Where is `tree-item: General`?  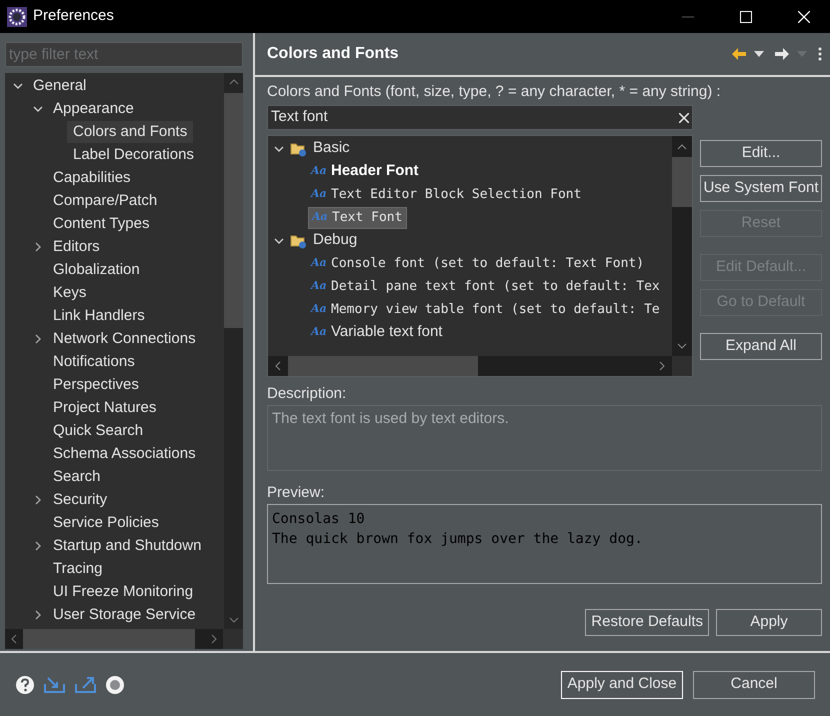
tree-item: General is located at coordinates (59, 85).